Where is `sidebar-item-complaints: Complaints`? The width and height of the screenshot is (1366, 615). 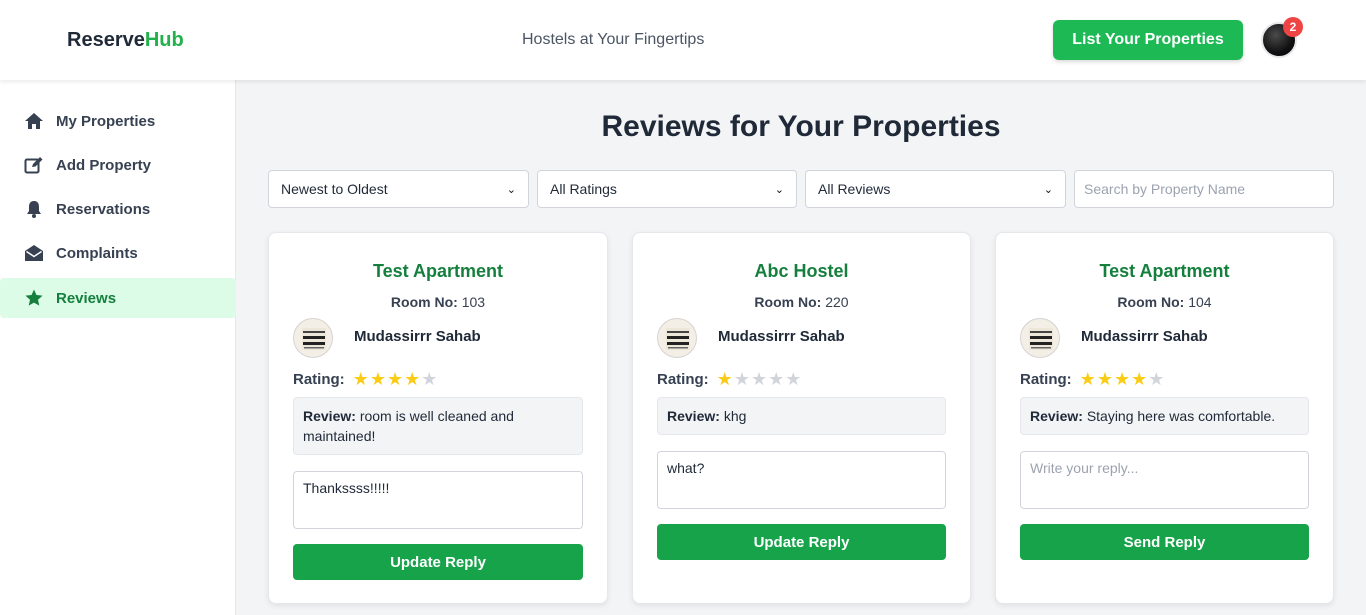 sidebar-item-complaints: Complaints is located at coordinates (118, 253).